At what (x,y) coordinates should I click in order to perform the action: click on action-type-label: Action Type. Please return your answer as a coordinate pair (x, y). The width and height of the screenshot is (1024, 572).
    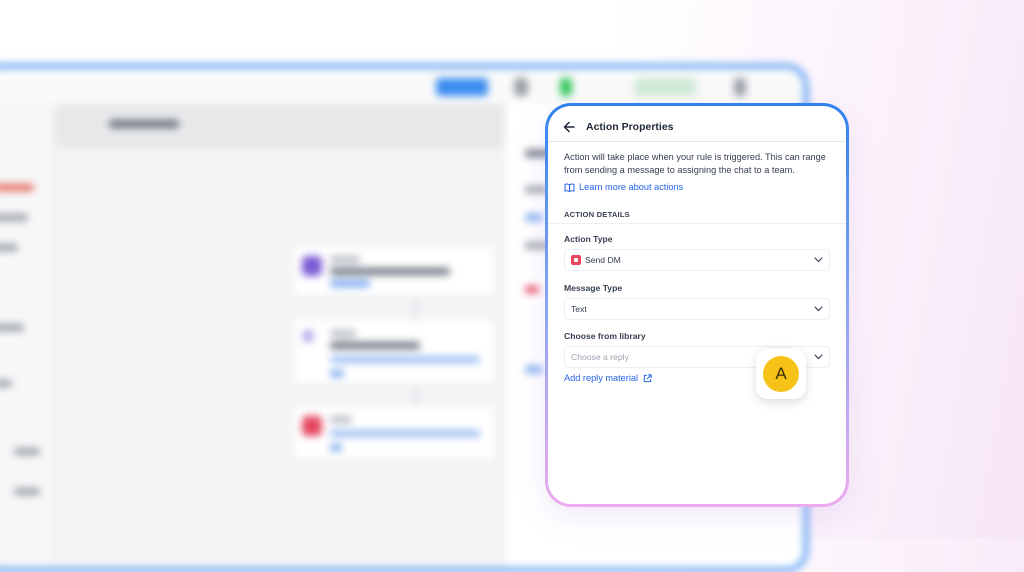
    Looking at the image, I should click on (588, 239).